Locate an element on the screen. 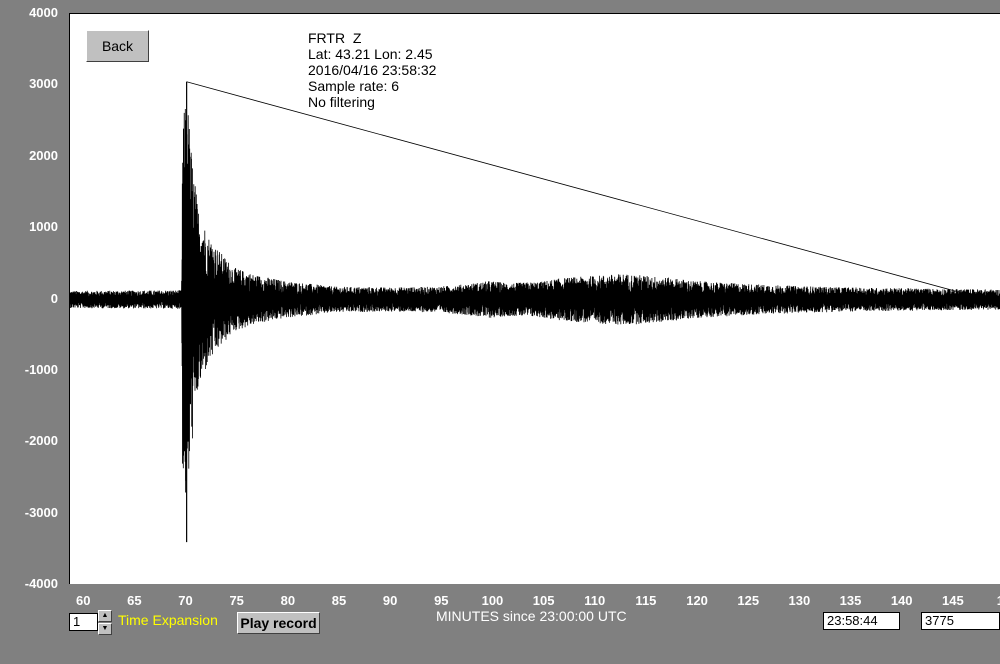 Image resolution: width=1000 pixels, height=664 pixels. x-tick-label: 65 is located at coordinates (134, 600).